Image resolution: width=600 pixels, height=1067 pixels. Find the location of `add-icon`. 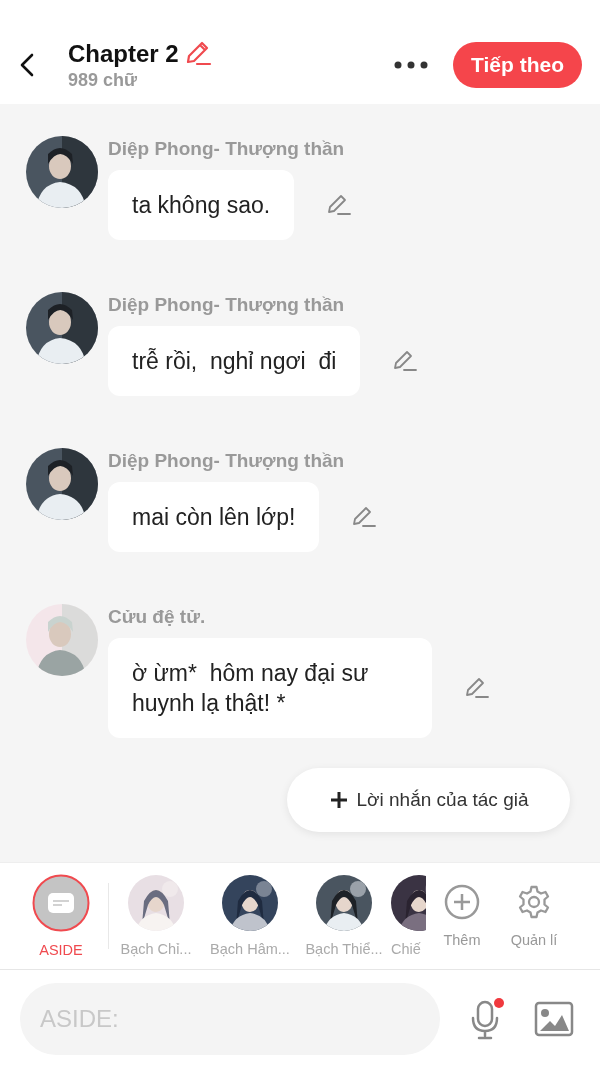

add-icon is located at coordinates (462, 902).